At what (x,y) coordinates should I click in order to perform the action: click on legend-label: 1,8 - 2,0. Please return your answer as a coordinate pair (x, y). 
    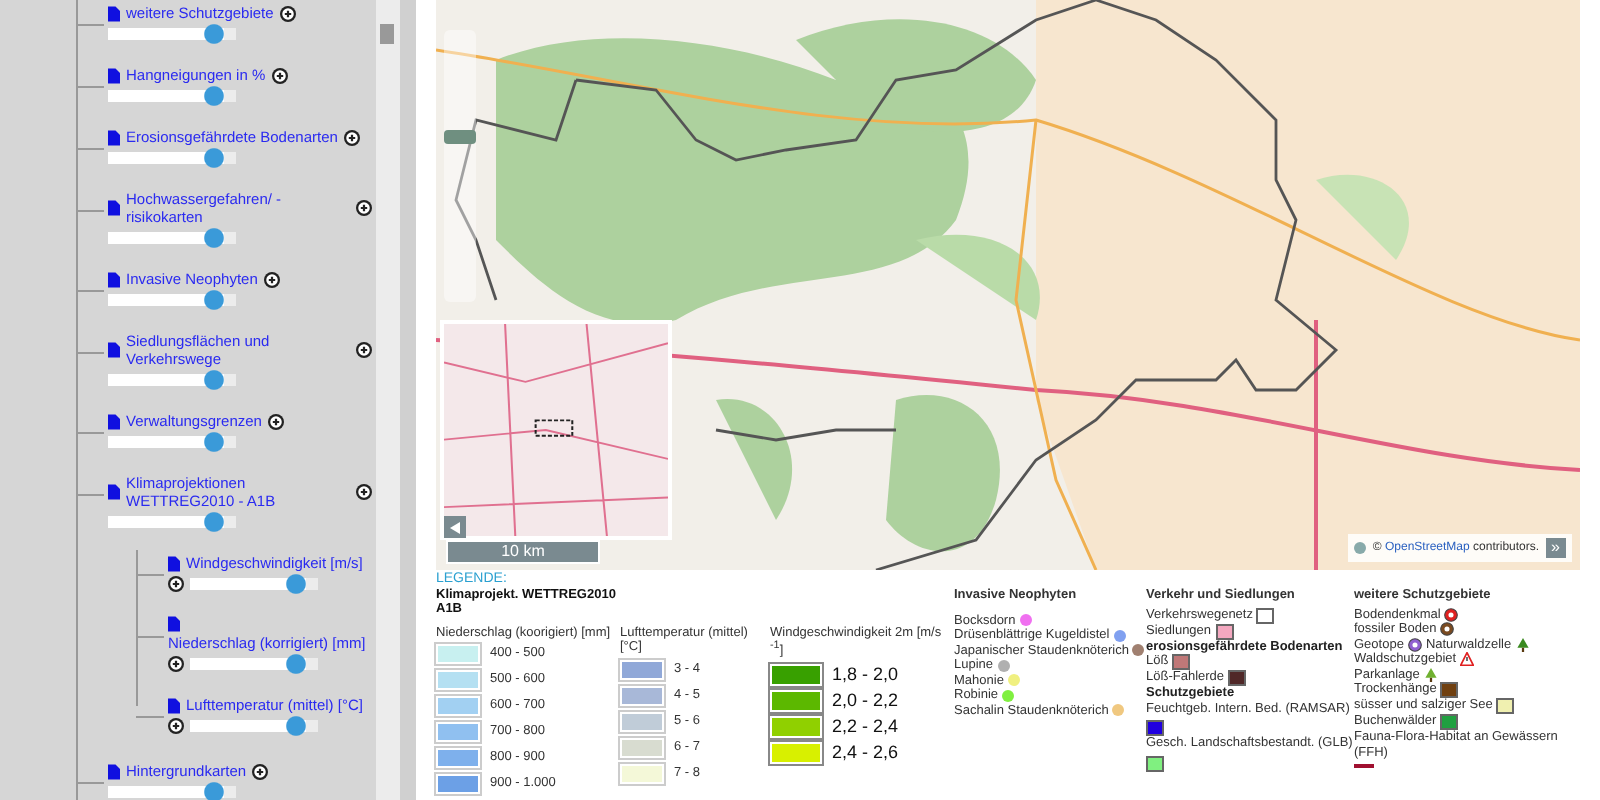
    Looking at the image, I should click on (865, 674).